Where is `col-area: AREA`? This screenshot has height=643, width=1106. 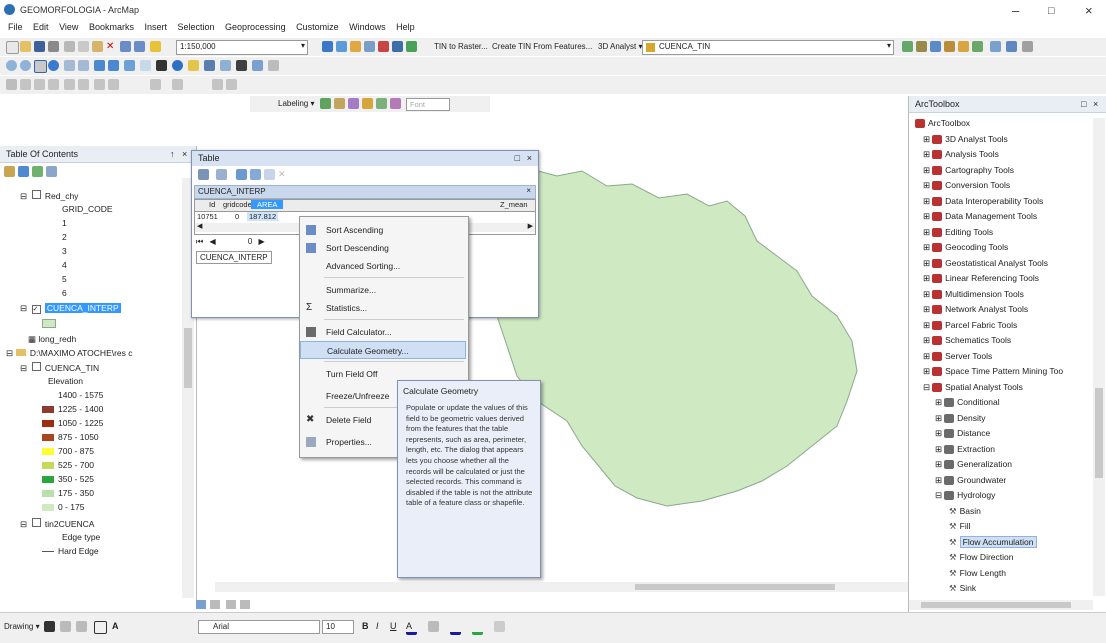
col-area: AREA is located at coordinates (267, 204).